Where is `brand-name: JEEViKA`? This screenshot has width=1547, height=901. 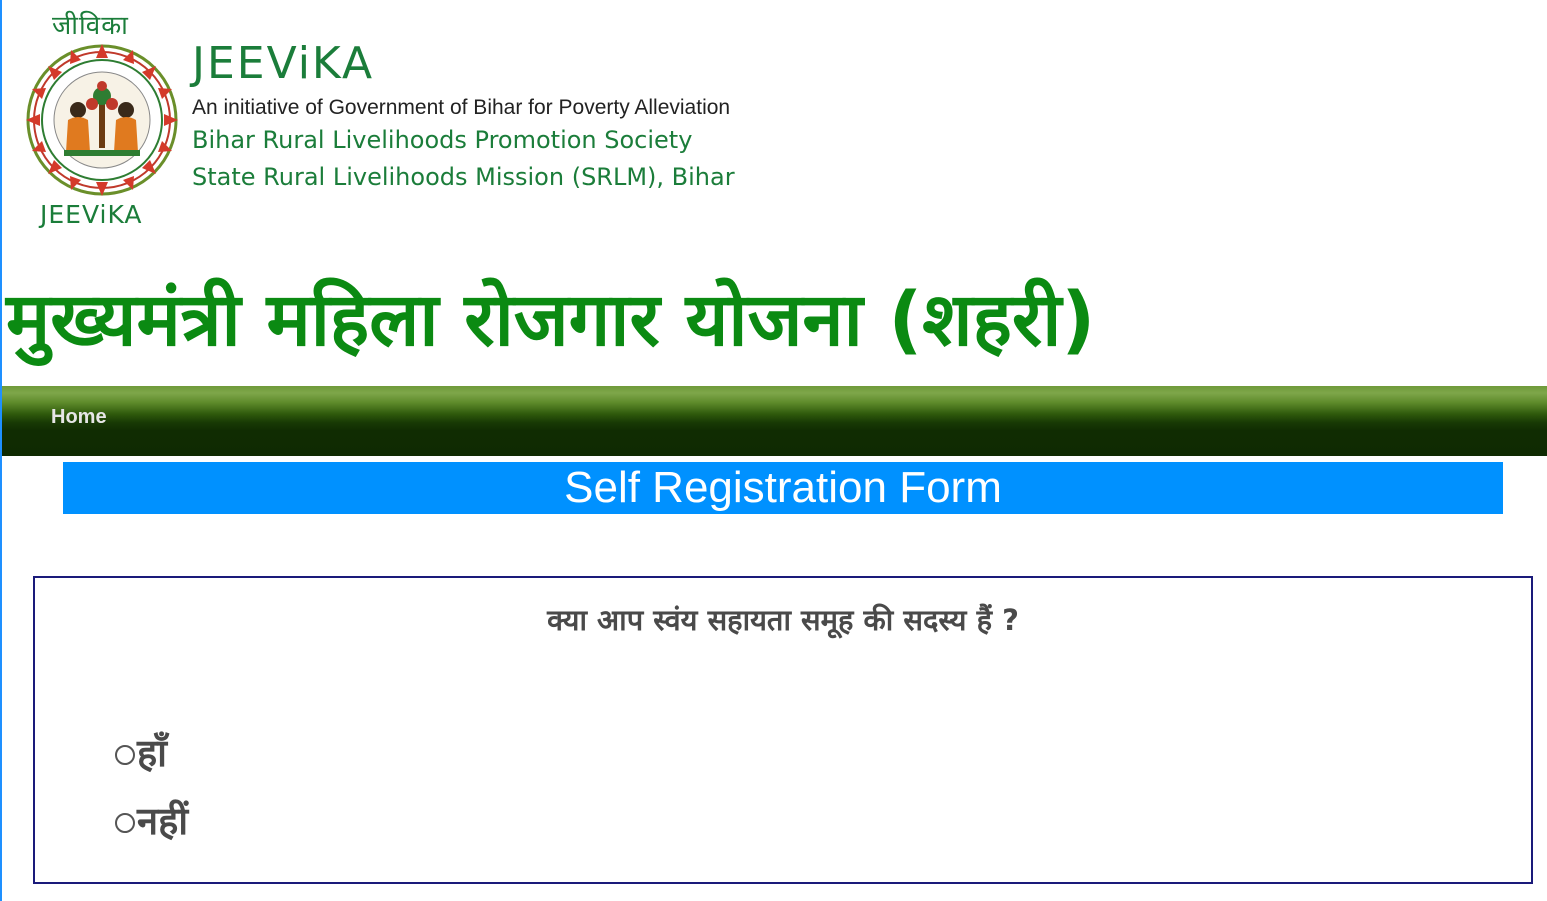 brand-name: JEEViKA is located at coordinates (283, 63).